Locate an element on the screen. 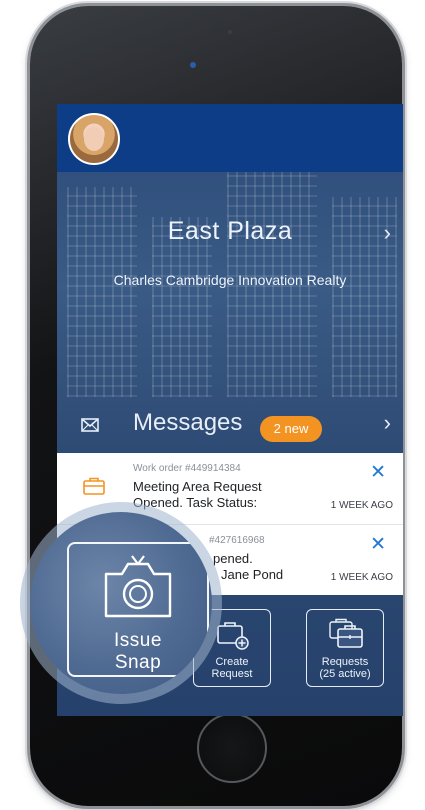  company-name: Charles Cambridge Innovation Realty is located at coordinates (230, 280).